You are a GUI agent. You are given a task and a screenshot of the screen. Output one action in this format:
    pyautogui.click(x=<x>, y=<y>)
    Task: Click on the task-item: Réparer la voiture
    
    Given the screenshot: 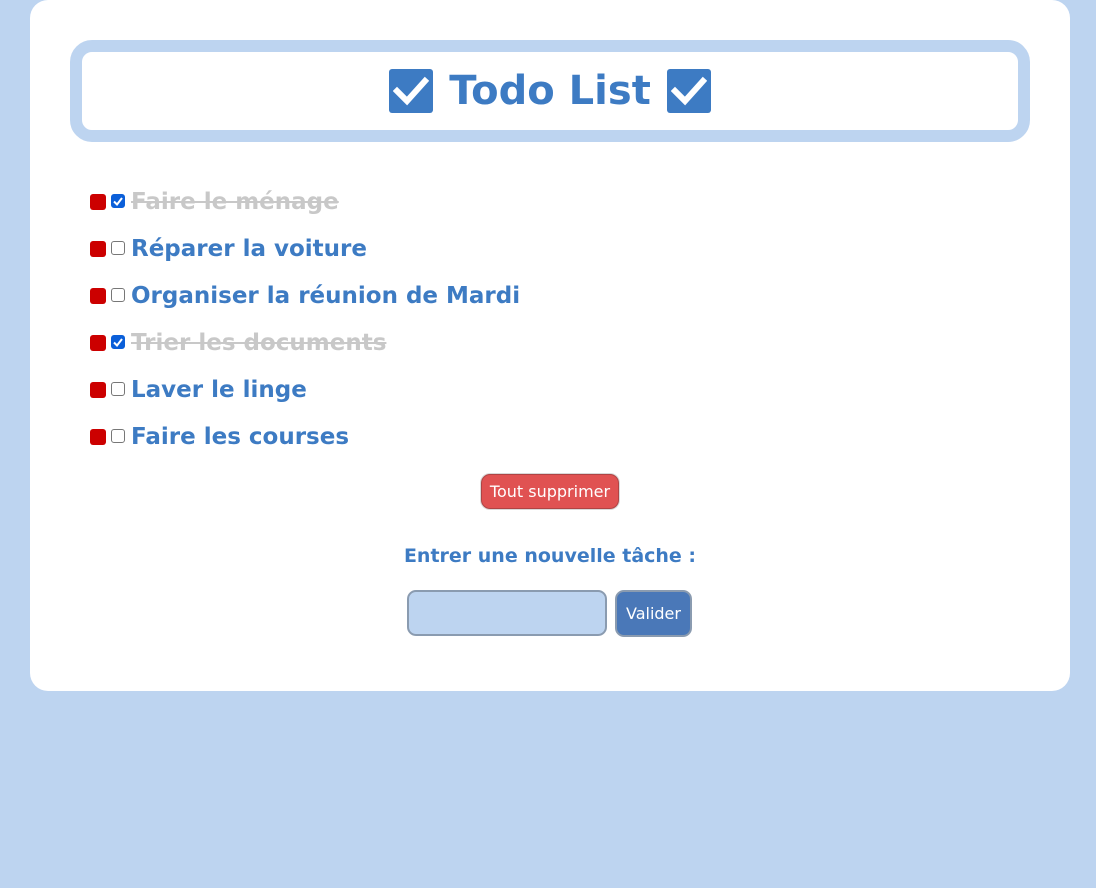 What is the action you would take?
    pyautogui.click(x=305, y=252)
    